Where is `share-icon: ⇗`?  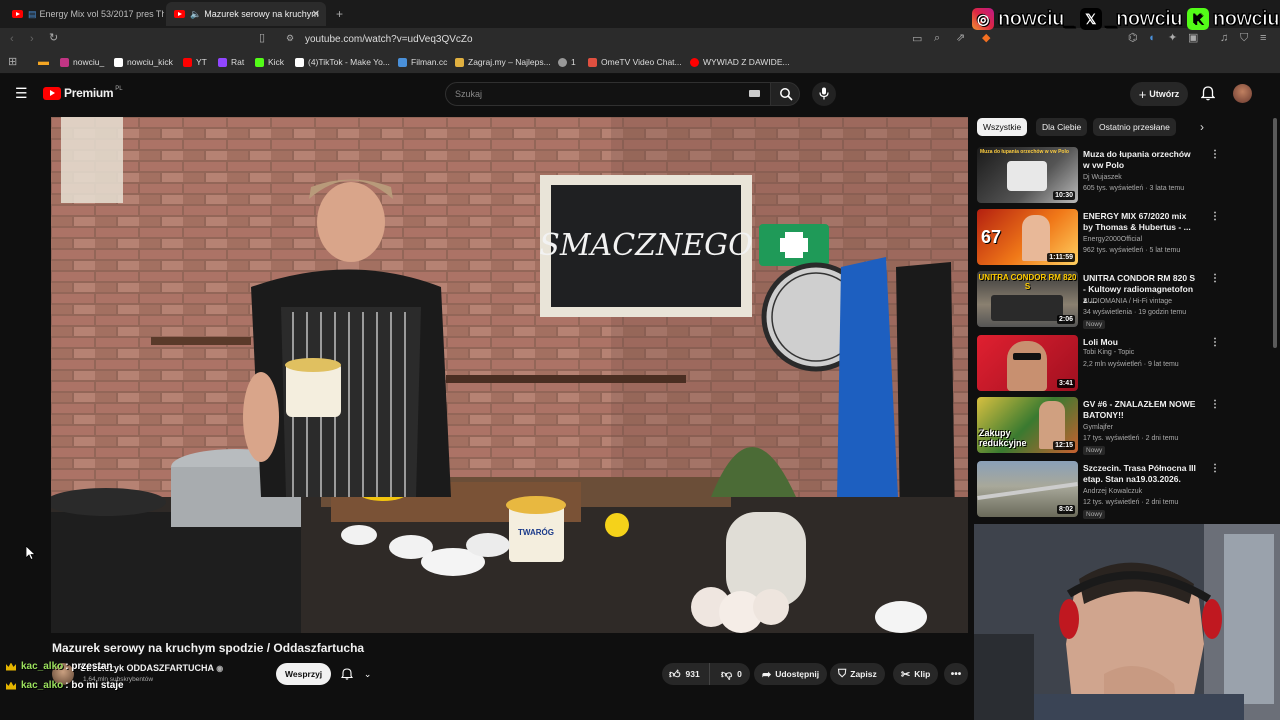
share-icon: ⇗ is located at coordinates (960, 38).